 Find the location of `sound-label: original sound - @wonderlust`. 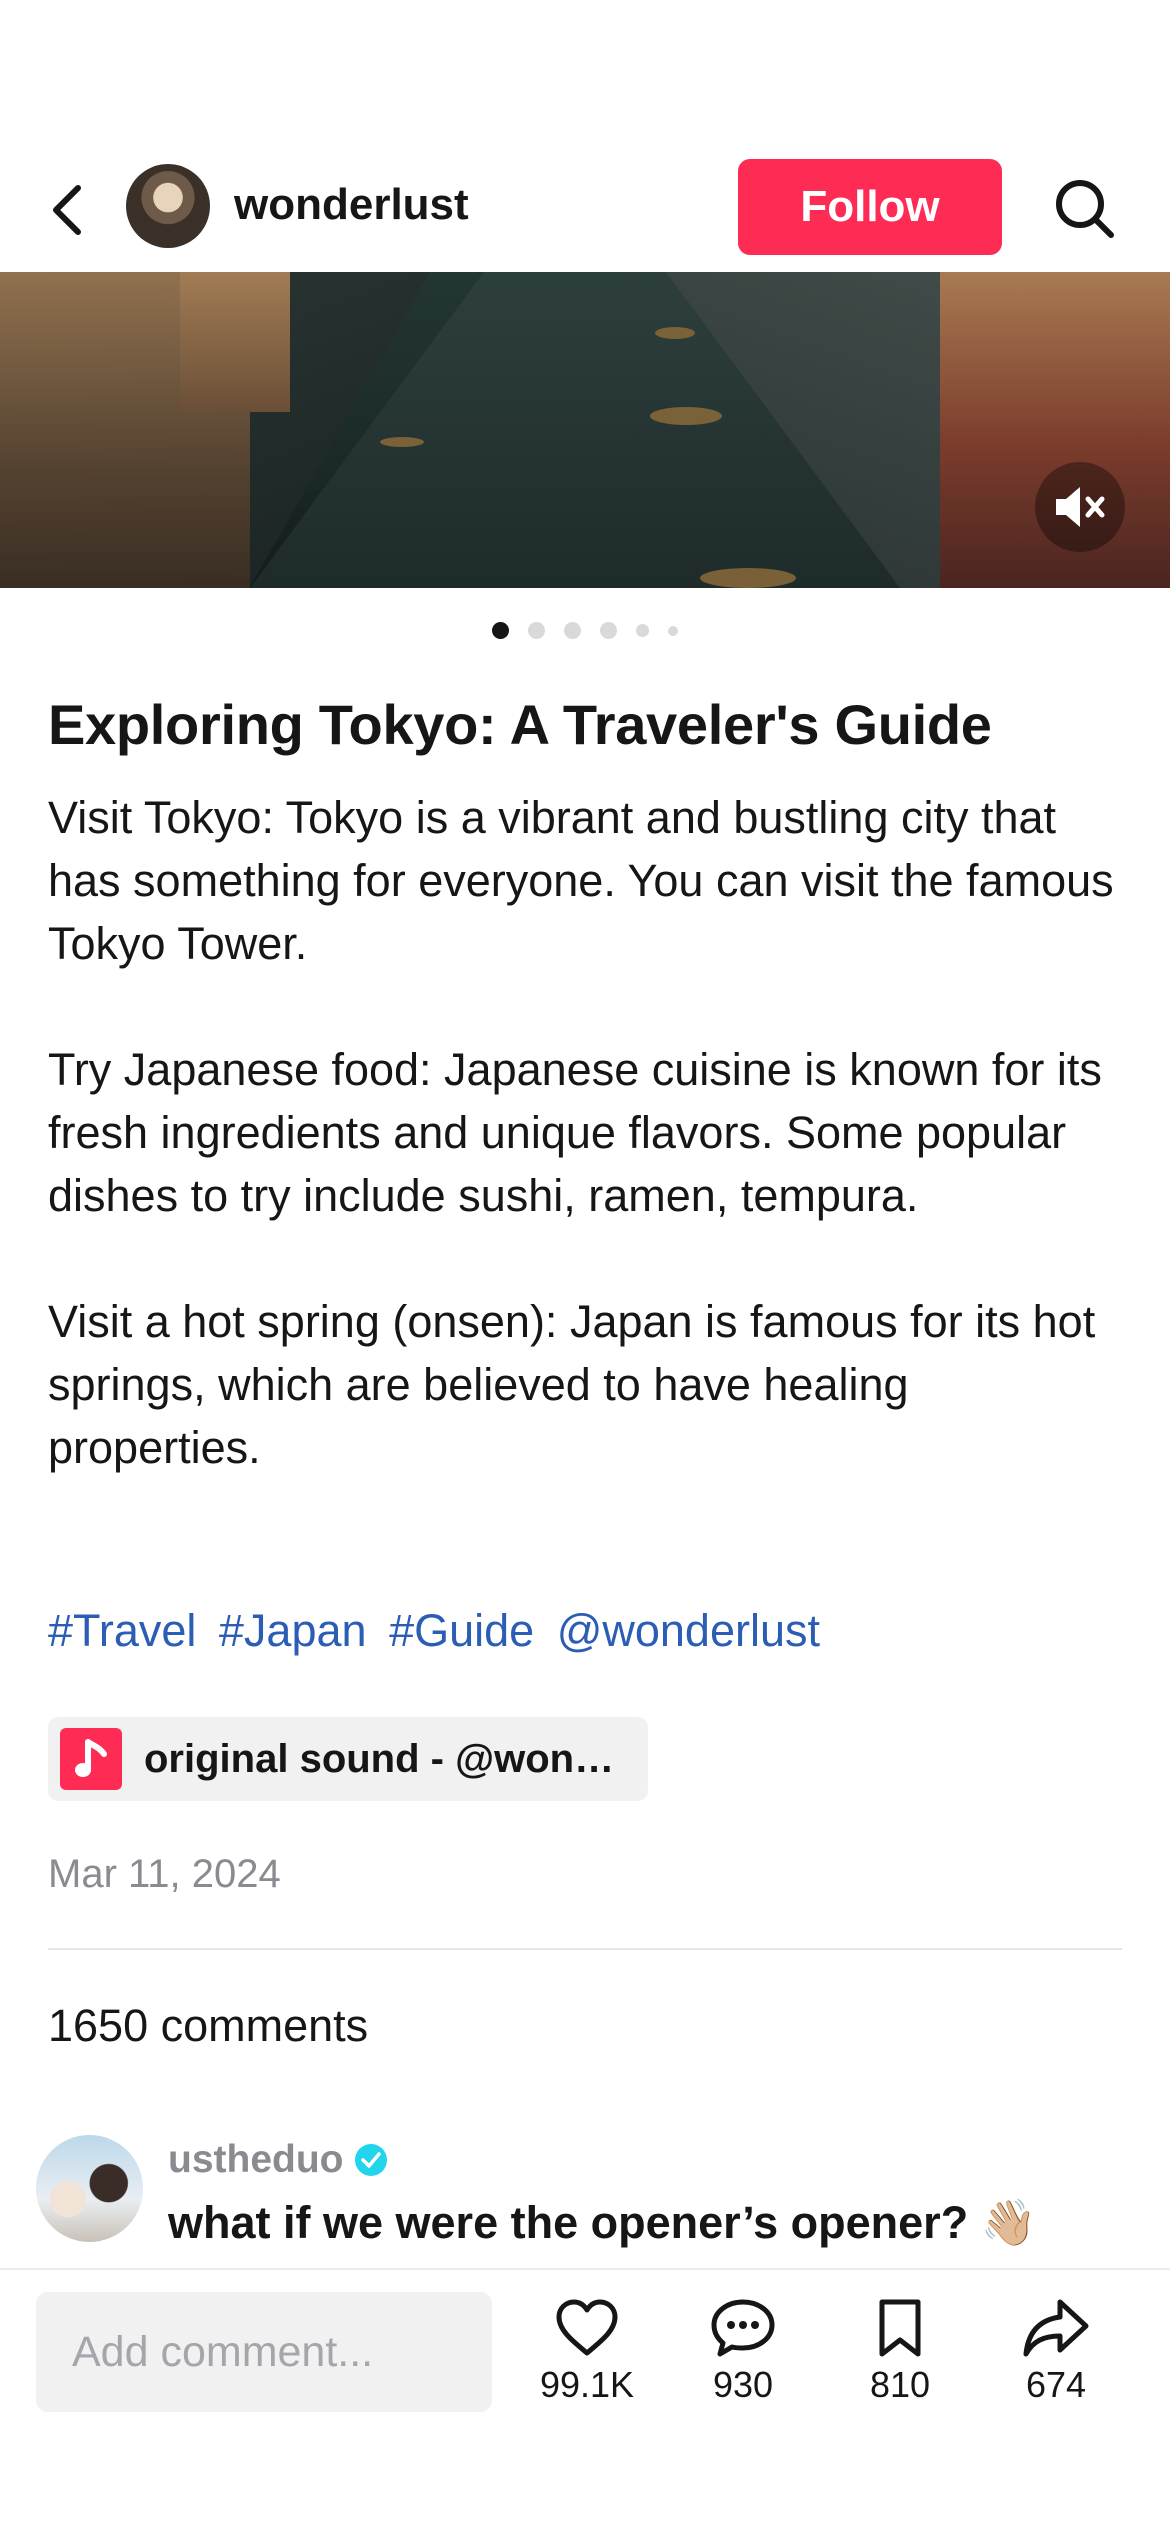

sound-label: original sound - @wonderlust is located at coordinates (384, 1758).